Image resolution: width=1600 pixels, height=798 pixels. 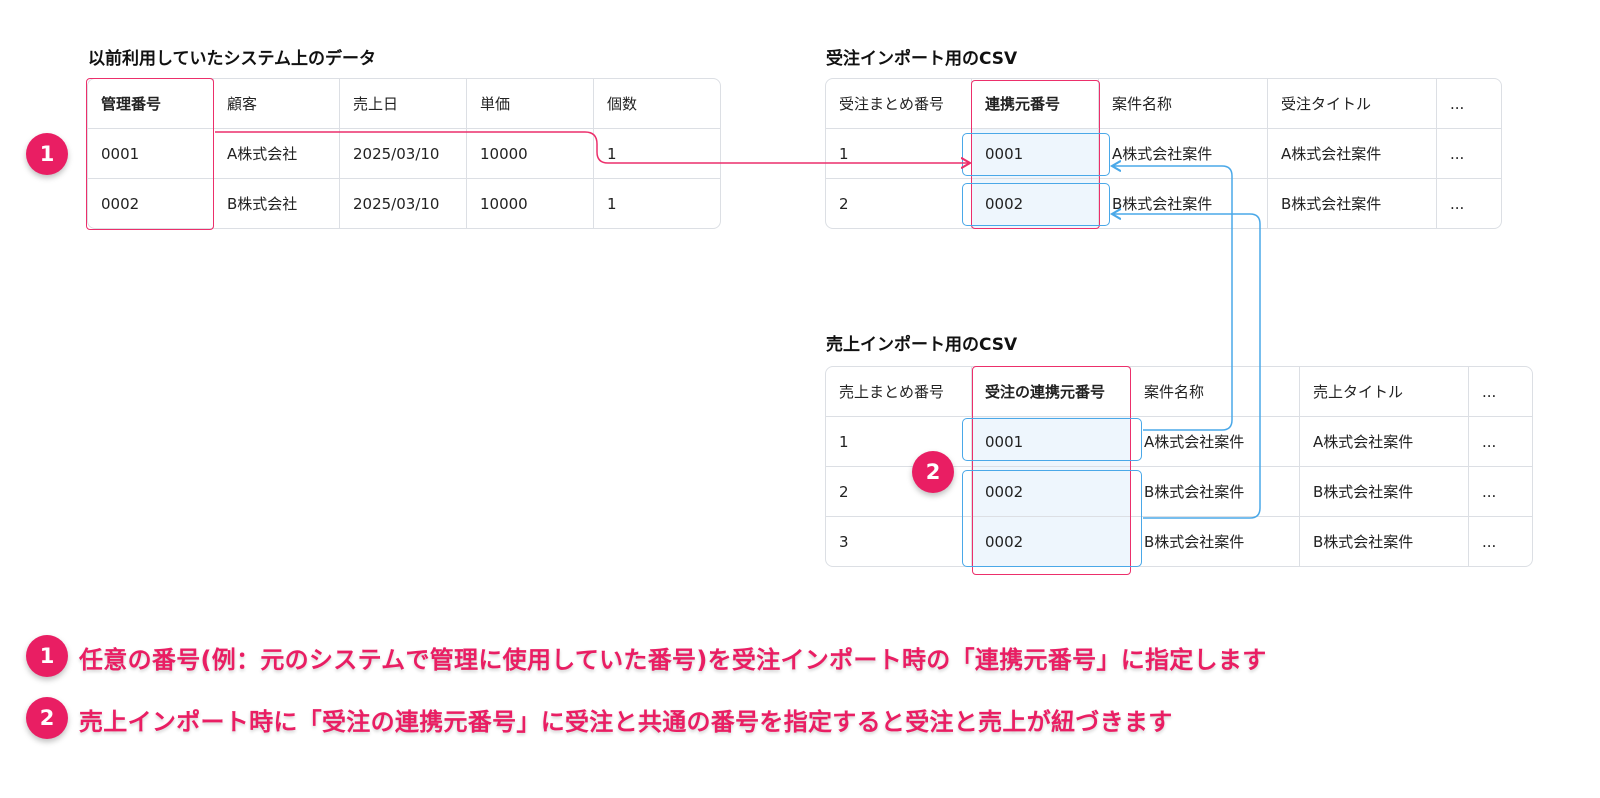 I want to click on column-header: 受注の連携元番号, so click(x=1051, y=392).